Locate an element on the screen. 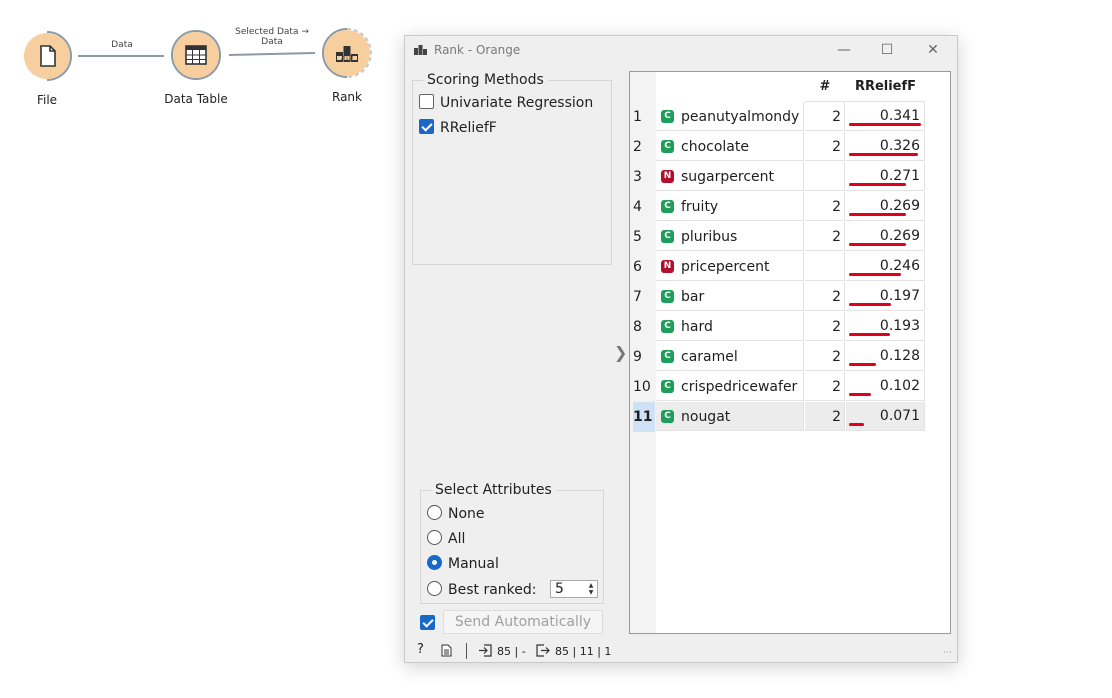 The image size is (1112, 698). table-row: 4 Cfruity 2 0.269 is located at coordinates (778, 207).